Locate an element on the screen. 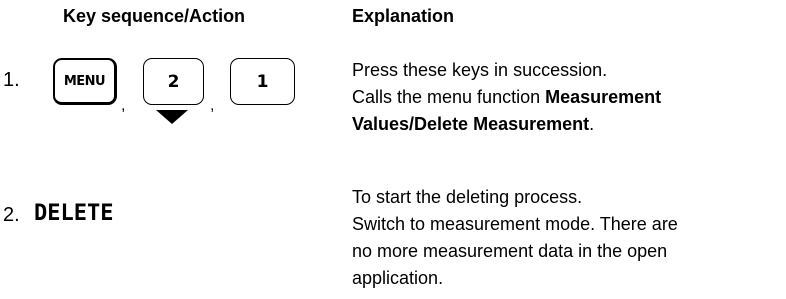 This screenshot has width=786, height=299. menu-function-name-part-1: Measurement is located at coordinates (603, 97).